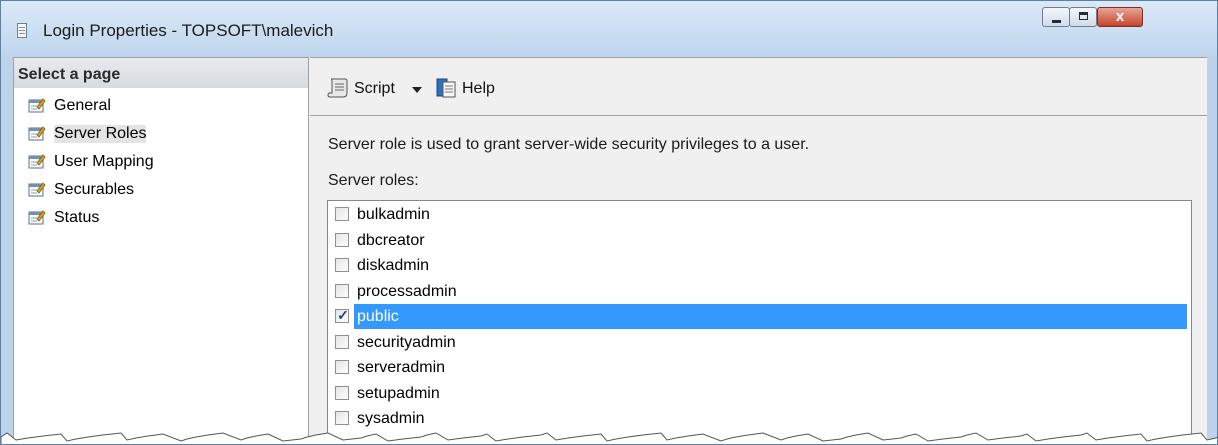 This screenshot has width=1218, height=445. I want to click on maximize-button, so click(1083, 17).